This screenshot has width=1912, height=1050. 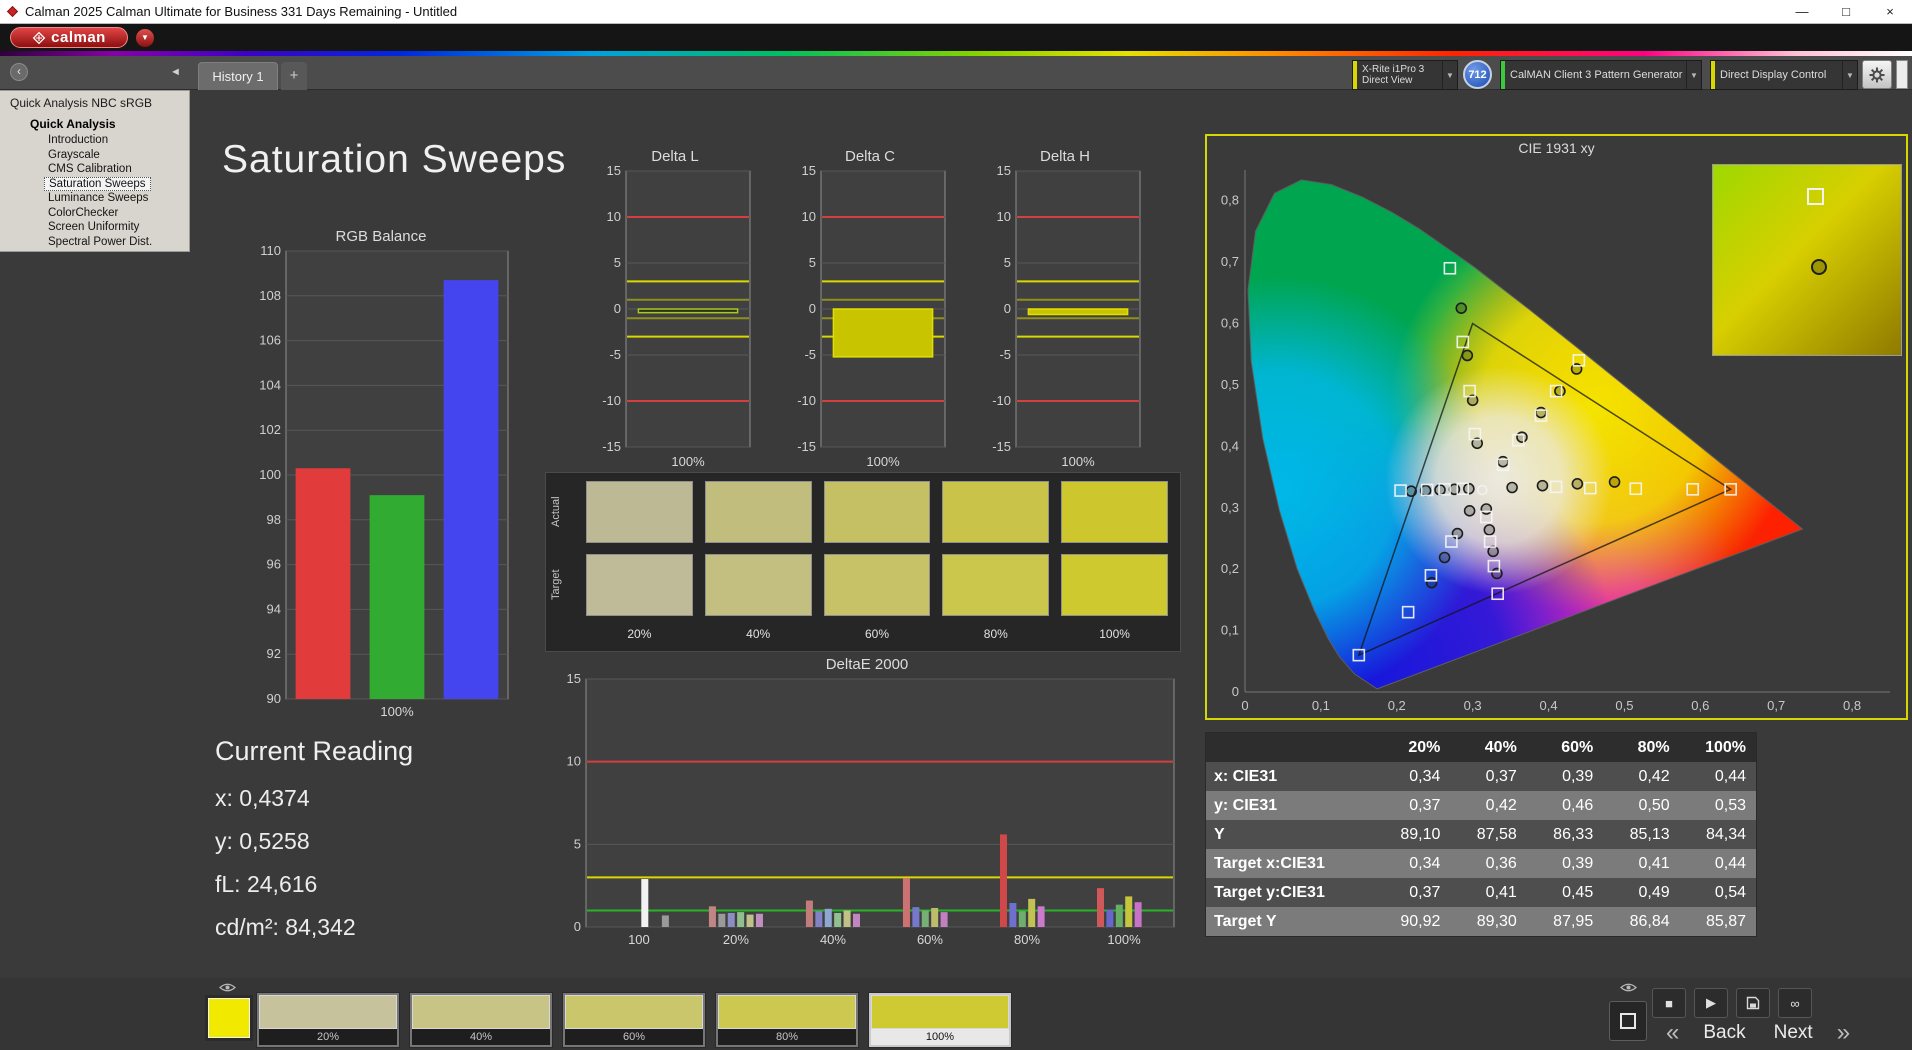 What do you see at coordinates (1890, 12) in the screenshot?
I see `close-button: ×` at bounding box center [1890, 12].